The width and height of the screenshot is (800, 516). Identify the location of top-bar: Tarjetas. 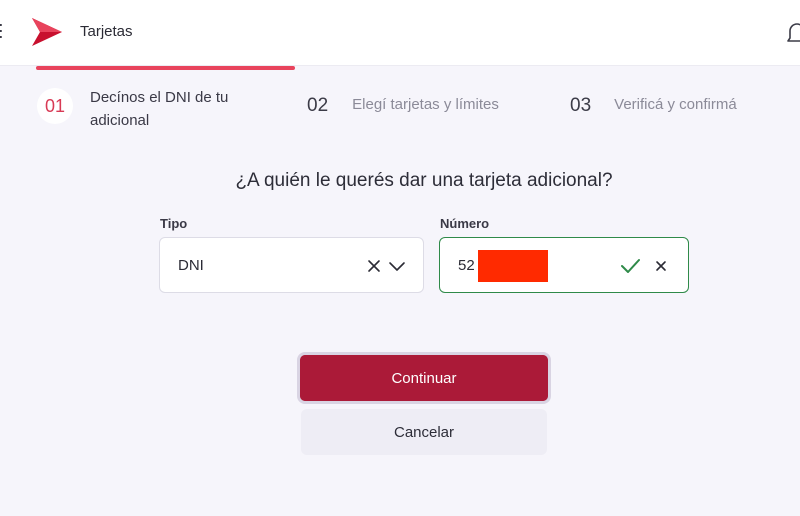
(400, 33).